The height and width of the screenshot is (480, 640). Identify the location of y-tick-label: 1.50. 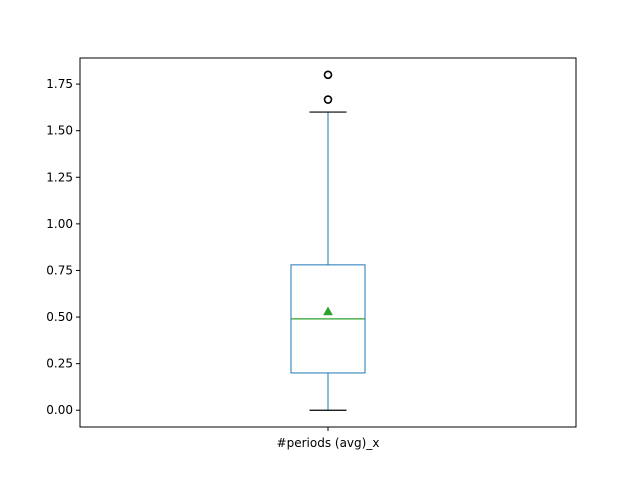
(59, 131).